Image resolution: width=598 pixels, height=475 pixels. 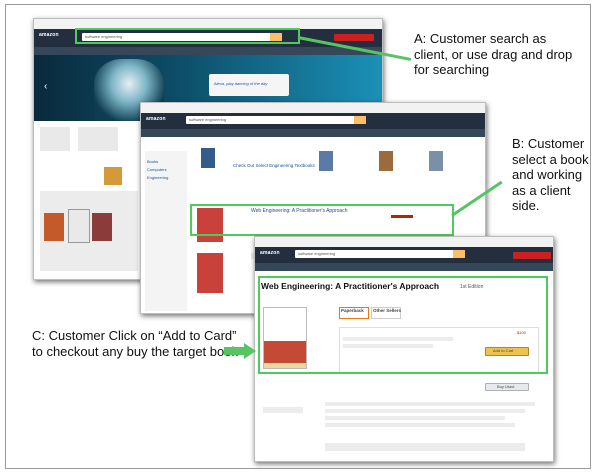 What do you see at coordinates (241, 83) in the screenshot?
I see `hero-text: Alexa, play dancing of the day` at bounding box center [241, 83].